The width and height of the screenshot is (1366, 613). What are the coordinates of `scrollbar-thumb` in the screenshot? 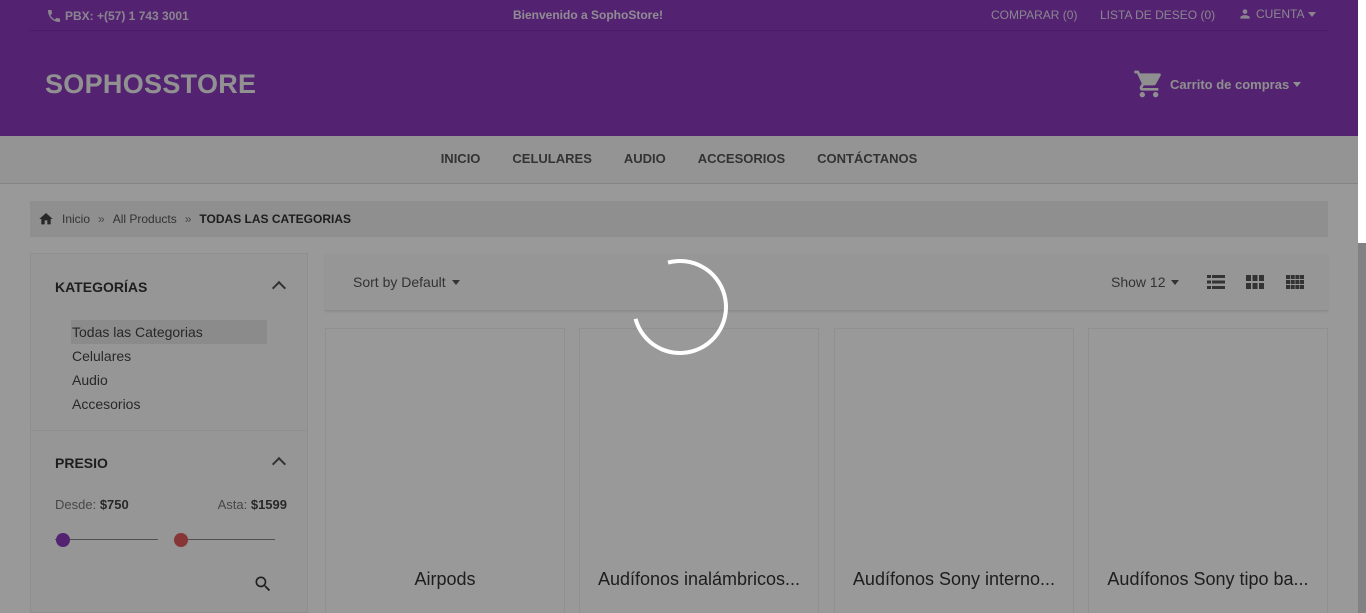 It's located at (1362, 121).